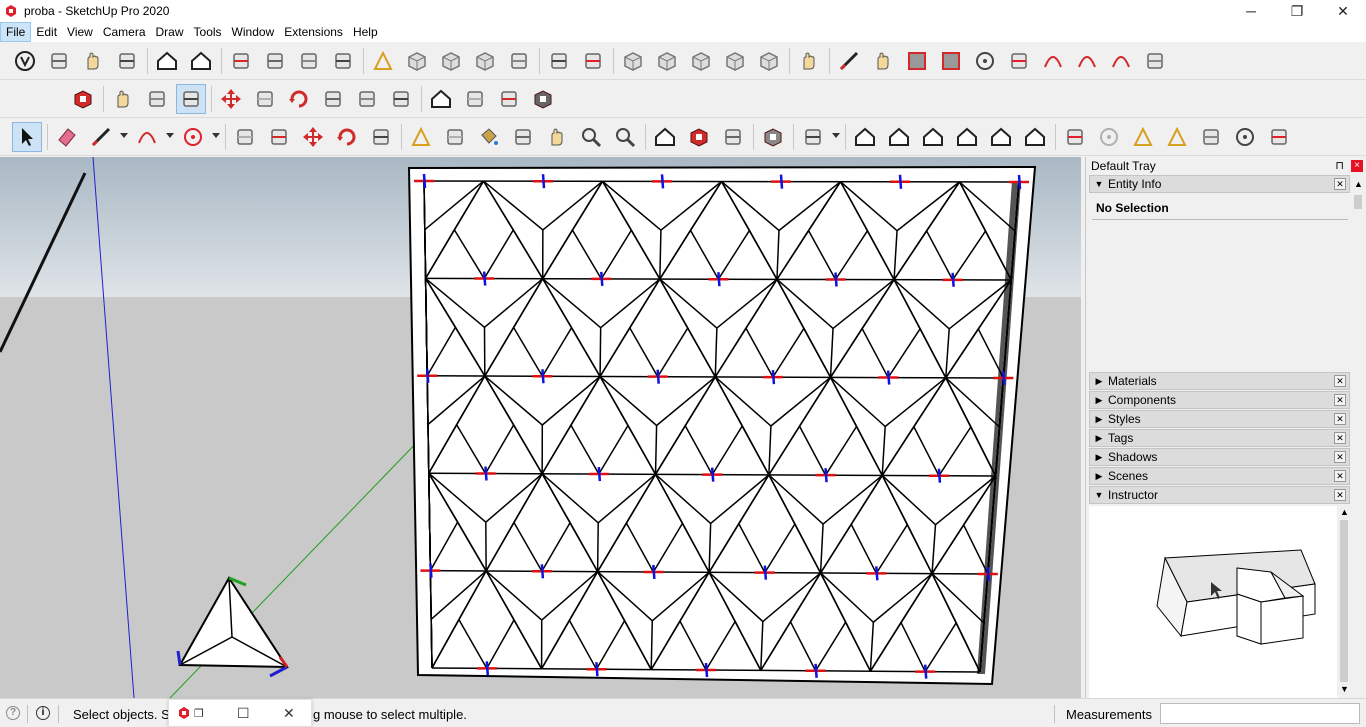 The width and height of the screenshot is (1366, 727). Describe the element at coordinates (813, 137) in the screenshot. I see `user-account-button` at that location.